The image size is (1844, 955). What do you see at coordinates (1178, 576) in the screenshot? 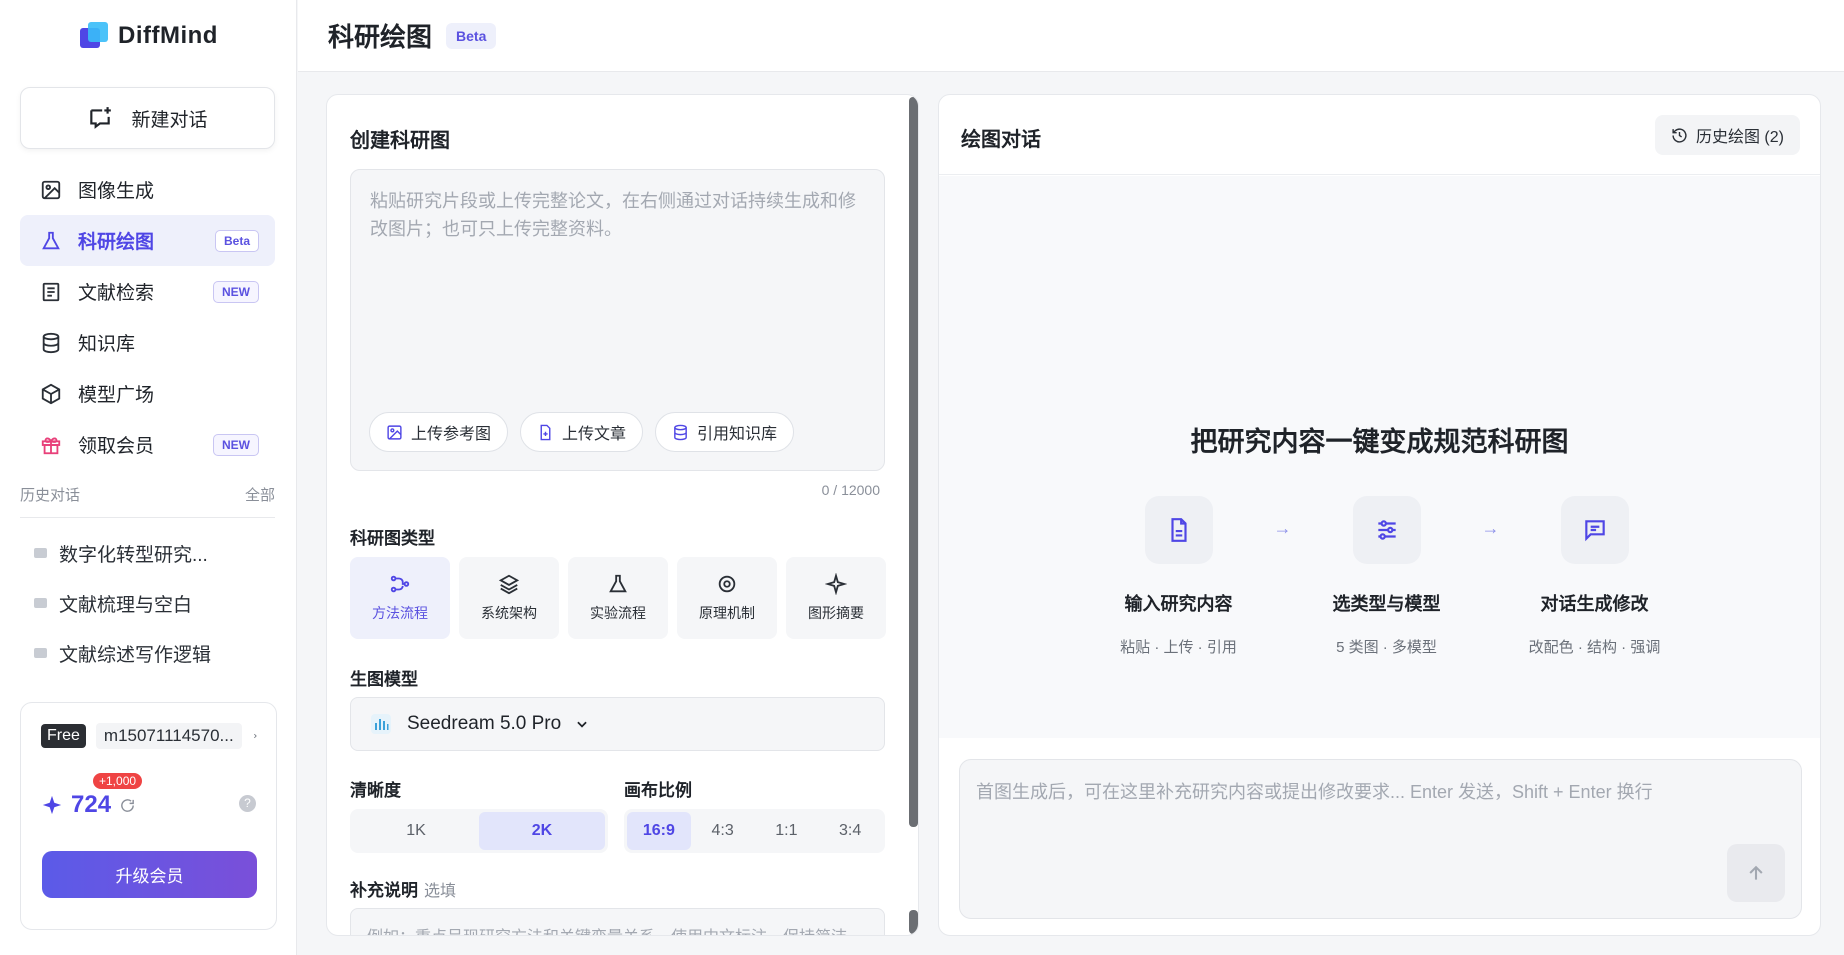
I see `step-input: 输入研究内容 粘贴 · 上传 · 引用` at bounding box center [1178, 576].